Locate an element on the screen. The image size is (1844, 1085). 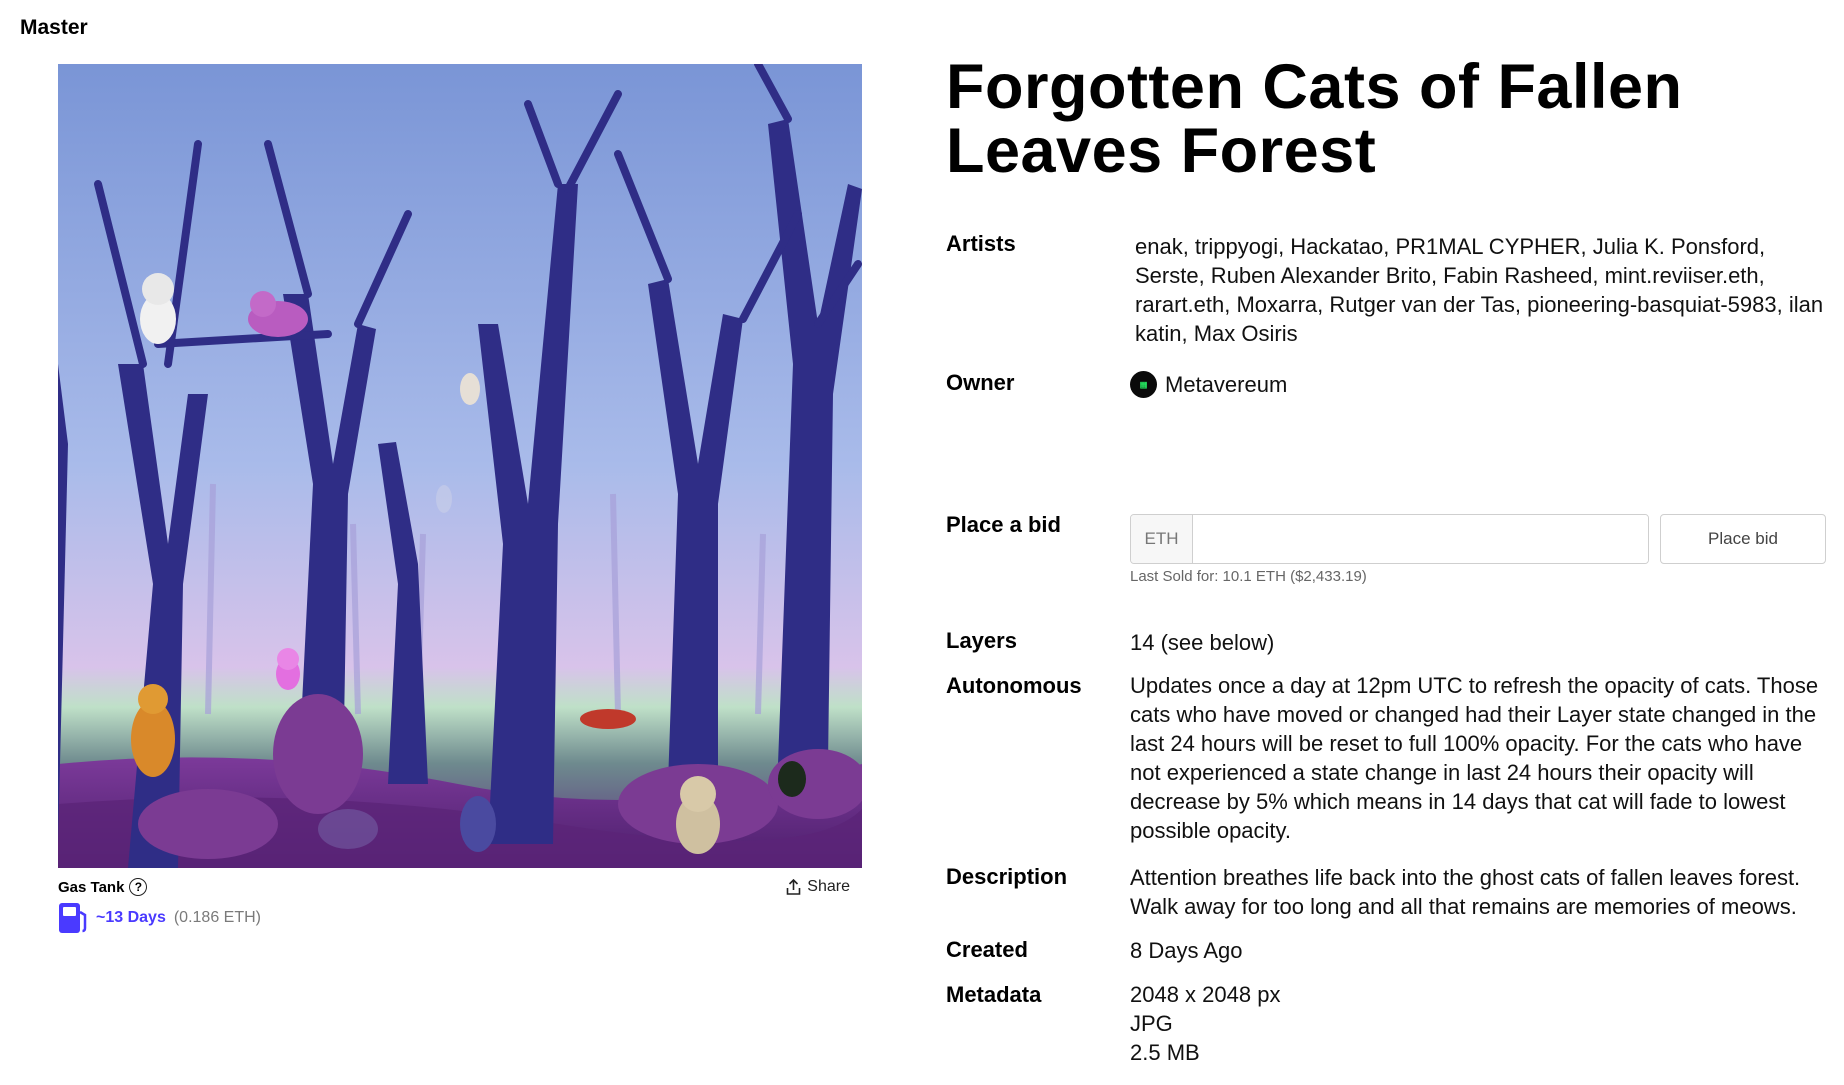
owner-avatar: ▦ is located at coordinates (1143, 384).